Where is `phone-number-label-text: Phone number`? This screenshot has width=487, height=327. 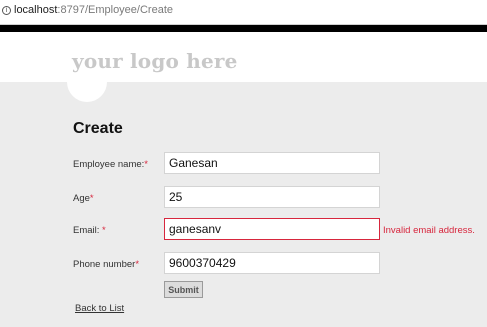
phone-number-label-text: Phone number is located at coordinates (104, 264).